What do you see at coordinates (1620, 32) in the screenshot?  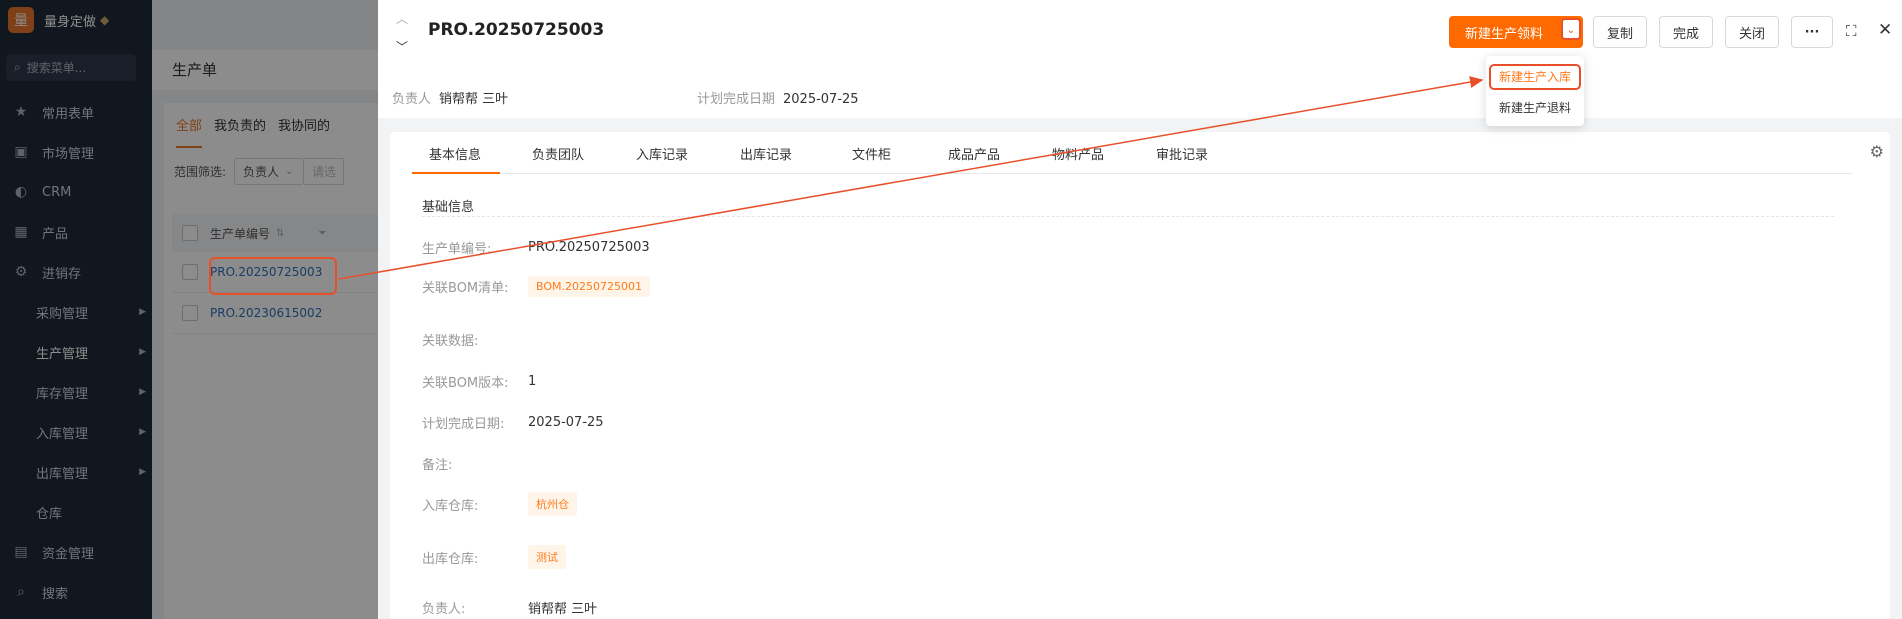 I see `copy-button: 复制` at bounding box center [1620, 32].